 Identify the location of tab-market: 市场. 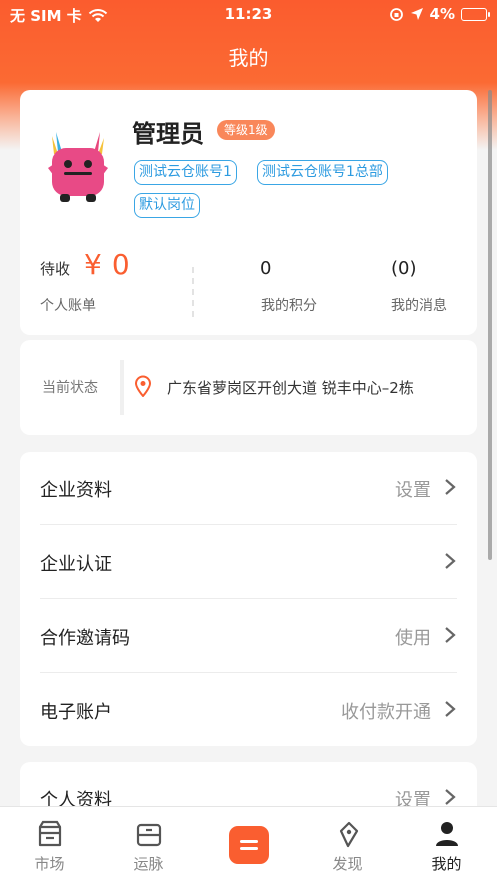
(49, 845).